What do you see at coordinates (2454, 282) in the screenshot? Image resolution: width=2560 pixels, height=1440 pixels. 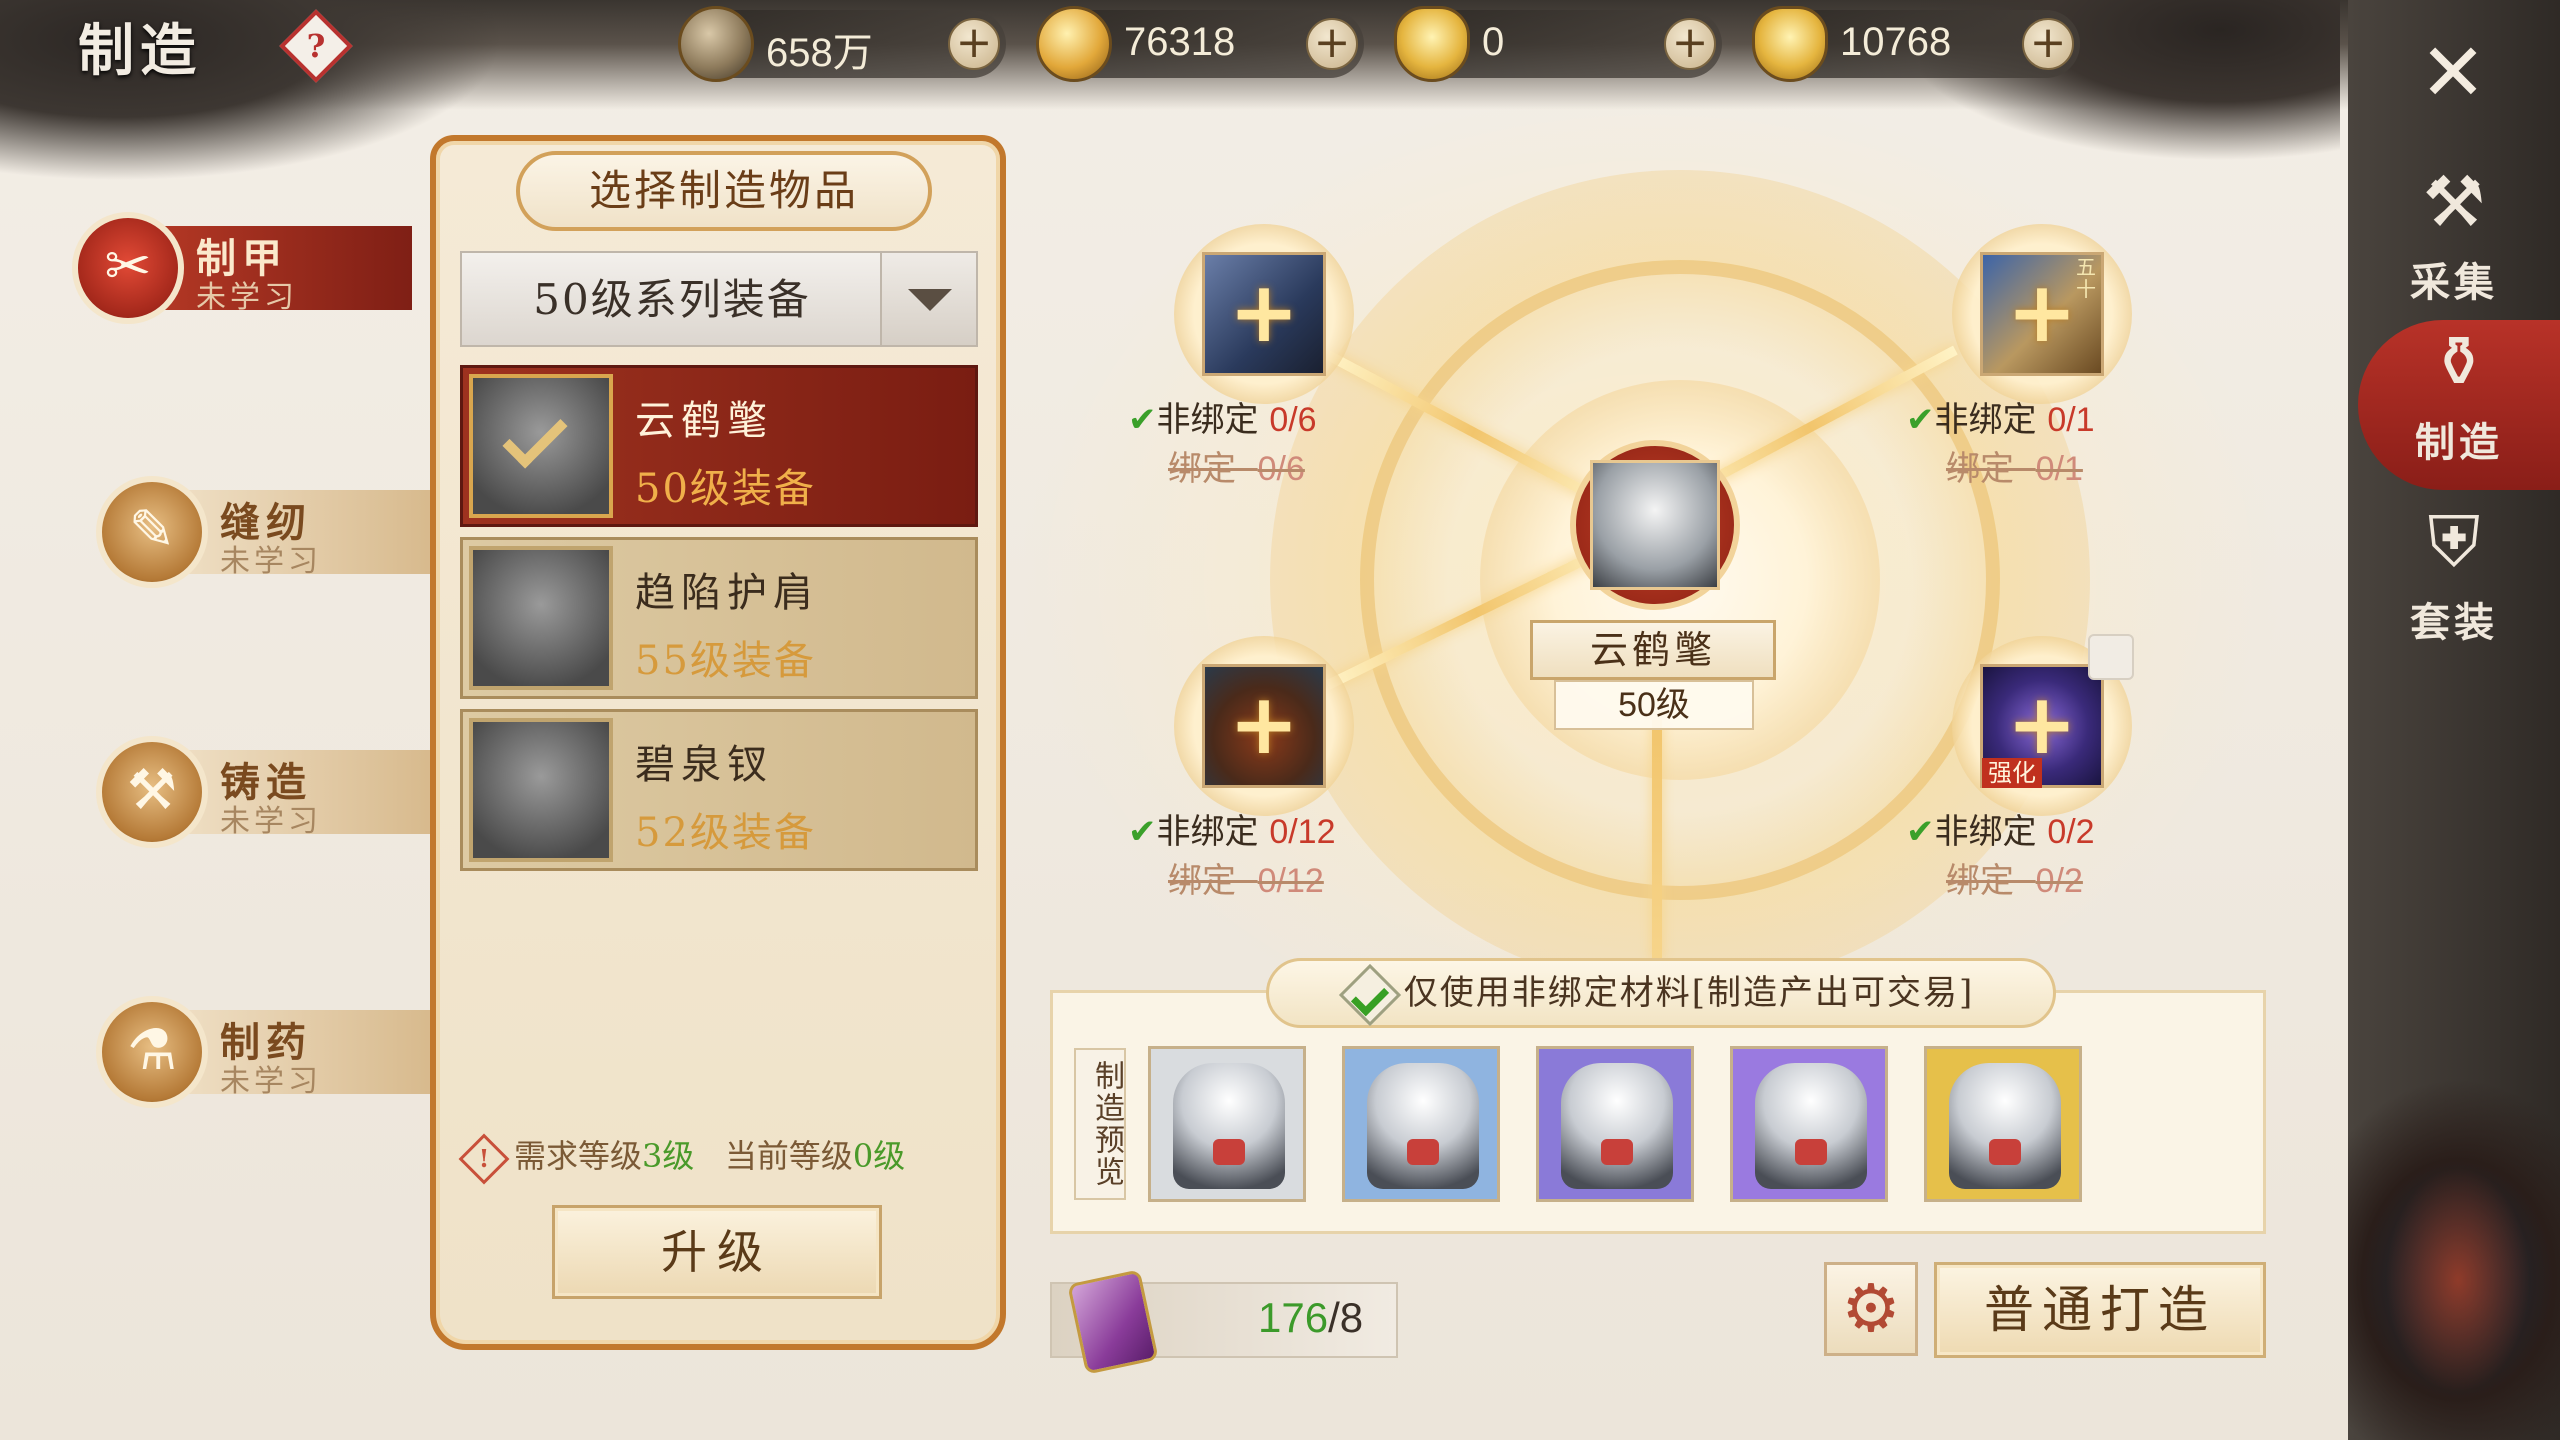 I see `tab-label: 采集` at bounding box center [2454, 282].